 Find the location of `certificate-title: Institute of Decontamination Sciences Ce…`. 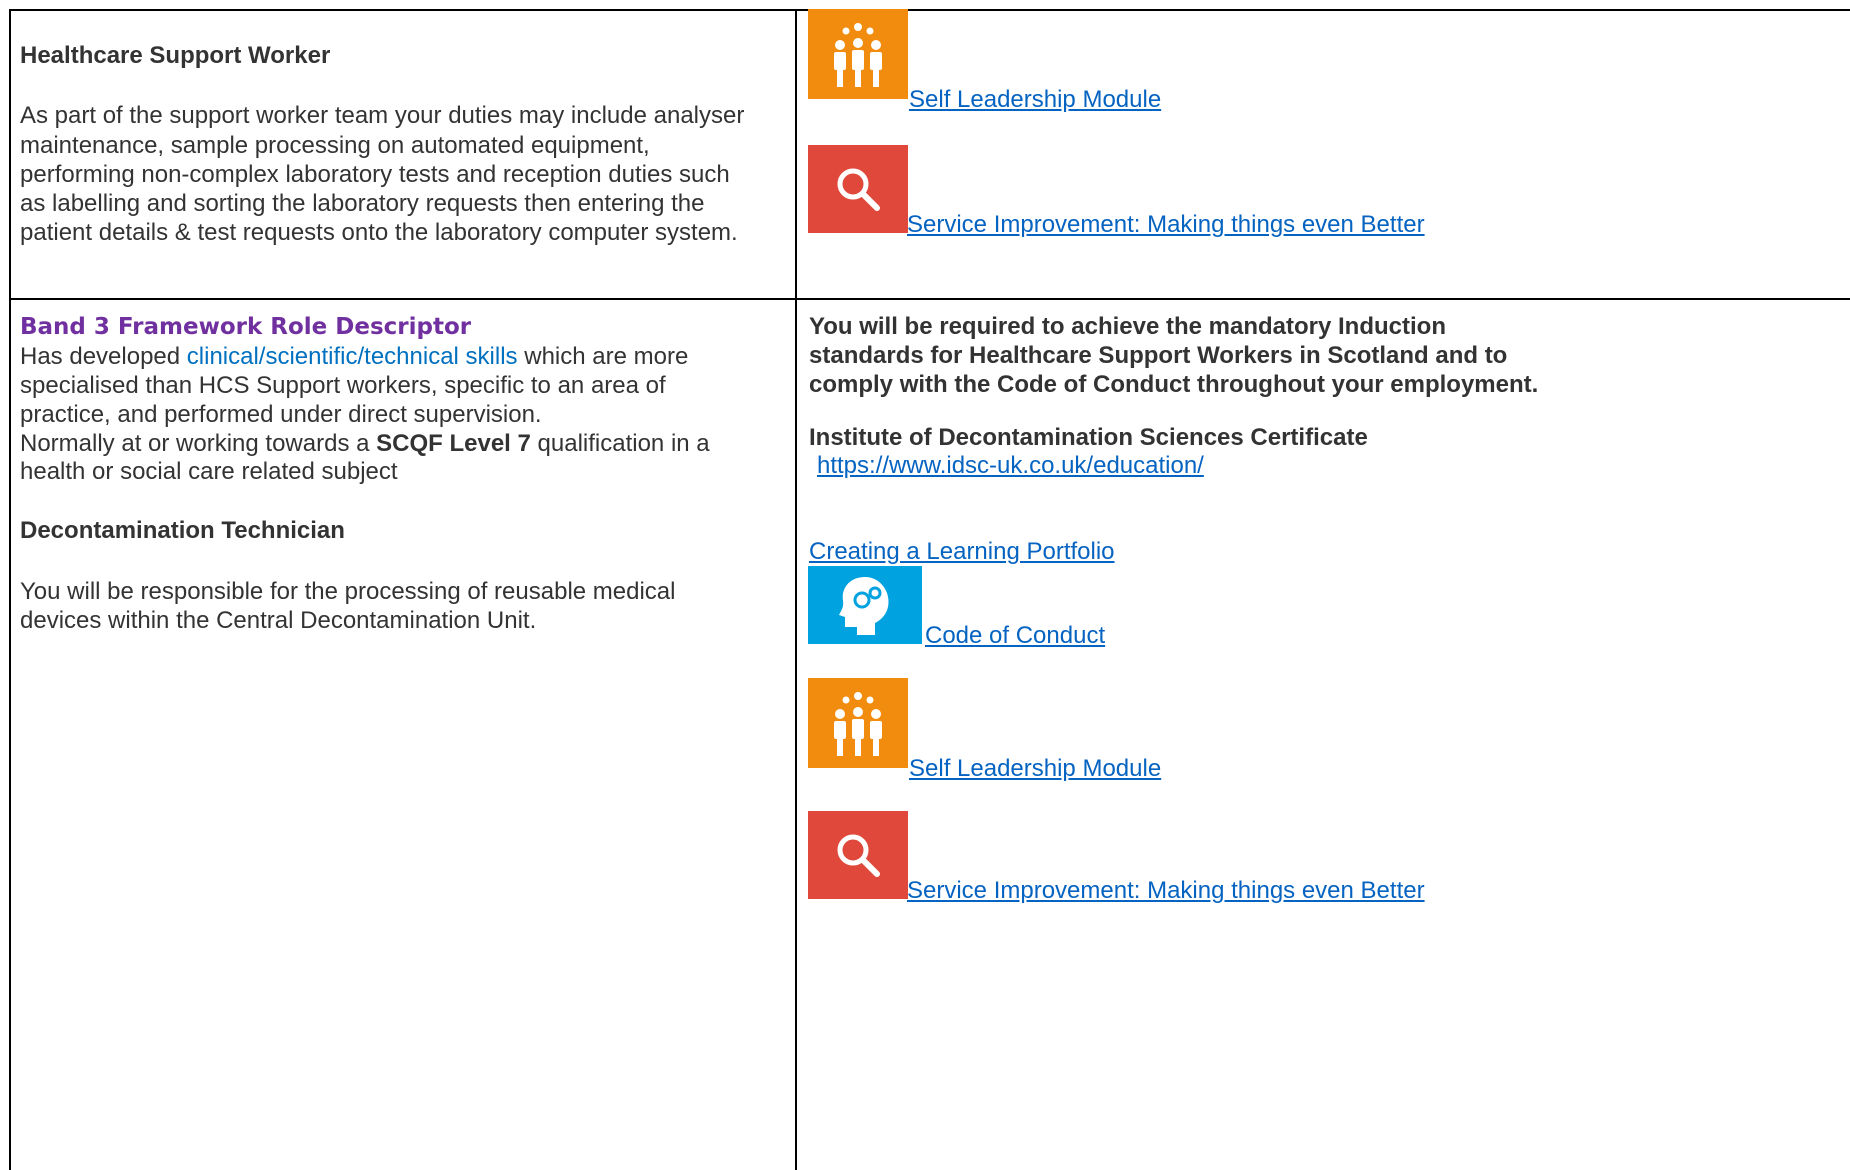

certificate-title: Institute of Decontamination Sciences Ce… is located at coordinates (1088, 437).